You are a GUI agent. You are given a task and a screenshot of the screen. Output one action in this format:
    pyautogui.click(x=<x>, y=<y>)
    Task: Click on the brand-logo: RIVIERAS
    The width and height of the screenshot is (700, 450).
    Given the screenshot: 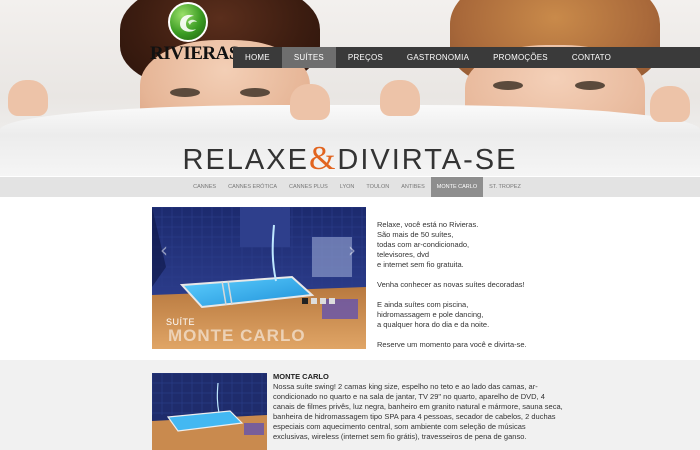 What is the action you would take?
    pyautogui.click(x=194, y=37)
    